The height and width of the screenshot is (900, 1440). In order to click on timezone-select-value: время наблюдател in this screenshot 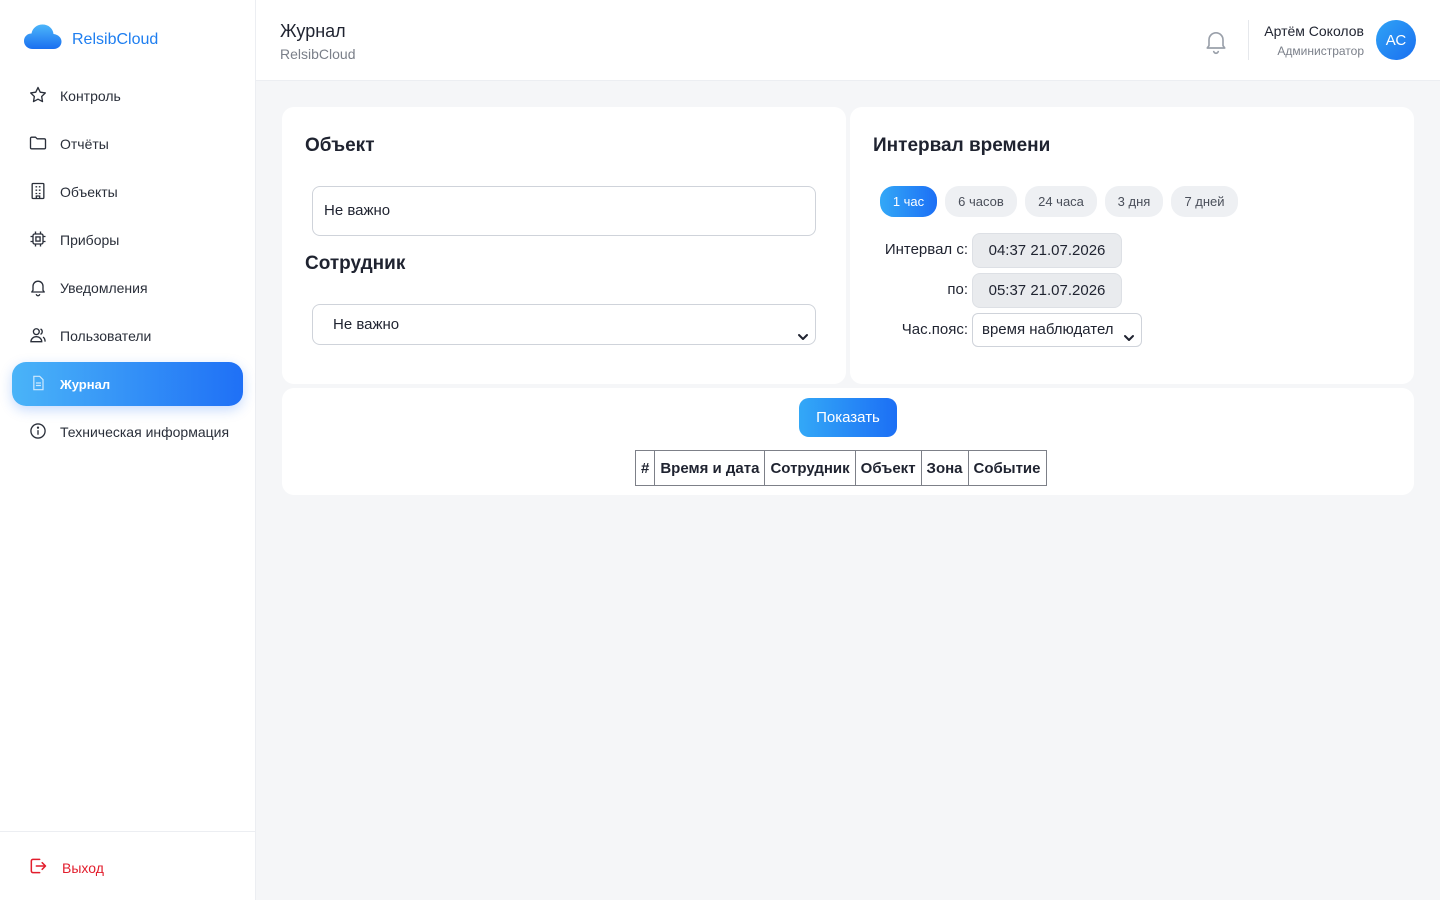, I will do `click(1048, 329)`.